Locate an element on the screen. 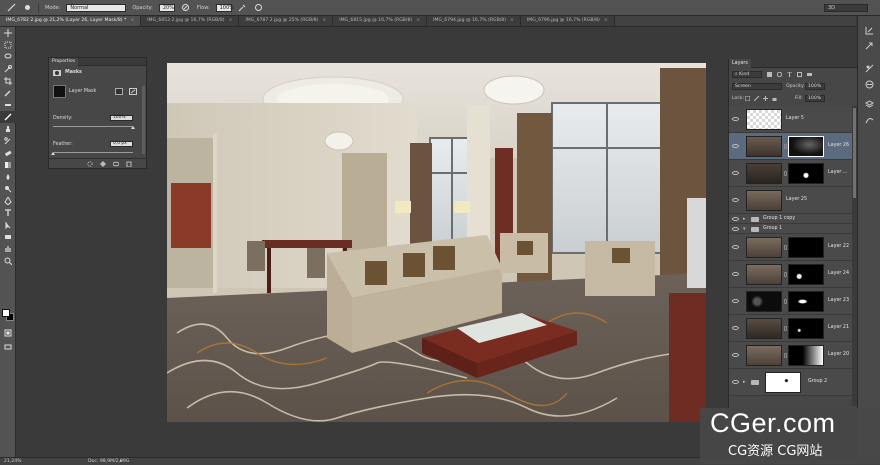  layer-row: Layer 20 is located at coordinates (790, 355).